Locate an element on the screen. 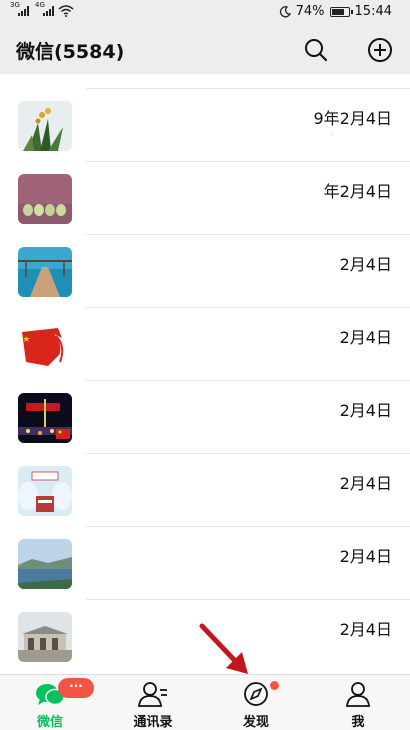  tab-me: 我 is located at coordinates (358, 702).